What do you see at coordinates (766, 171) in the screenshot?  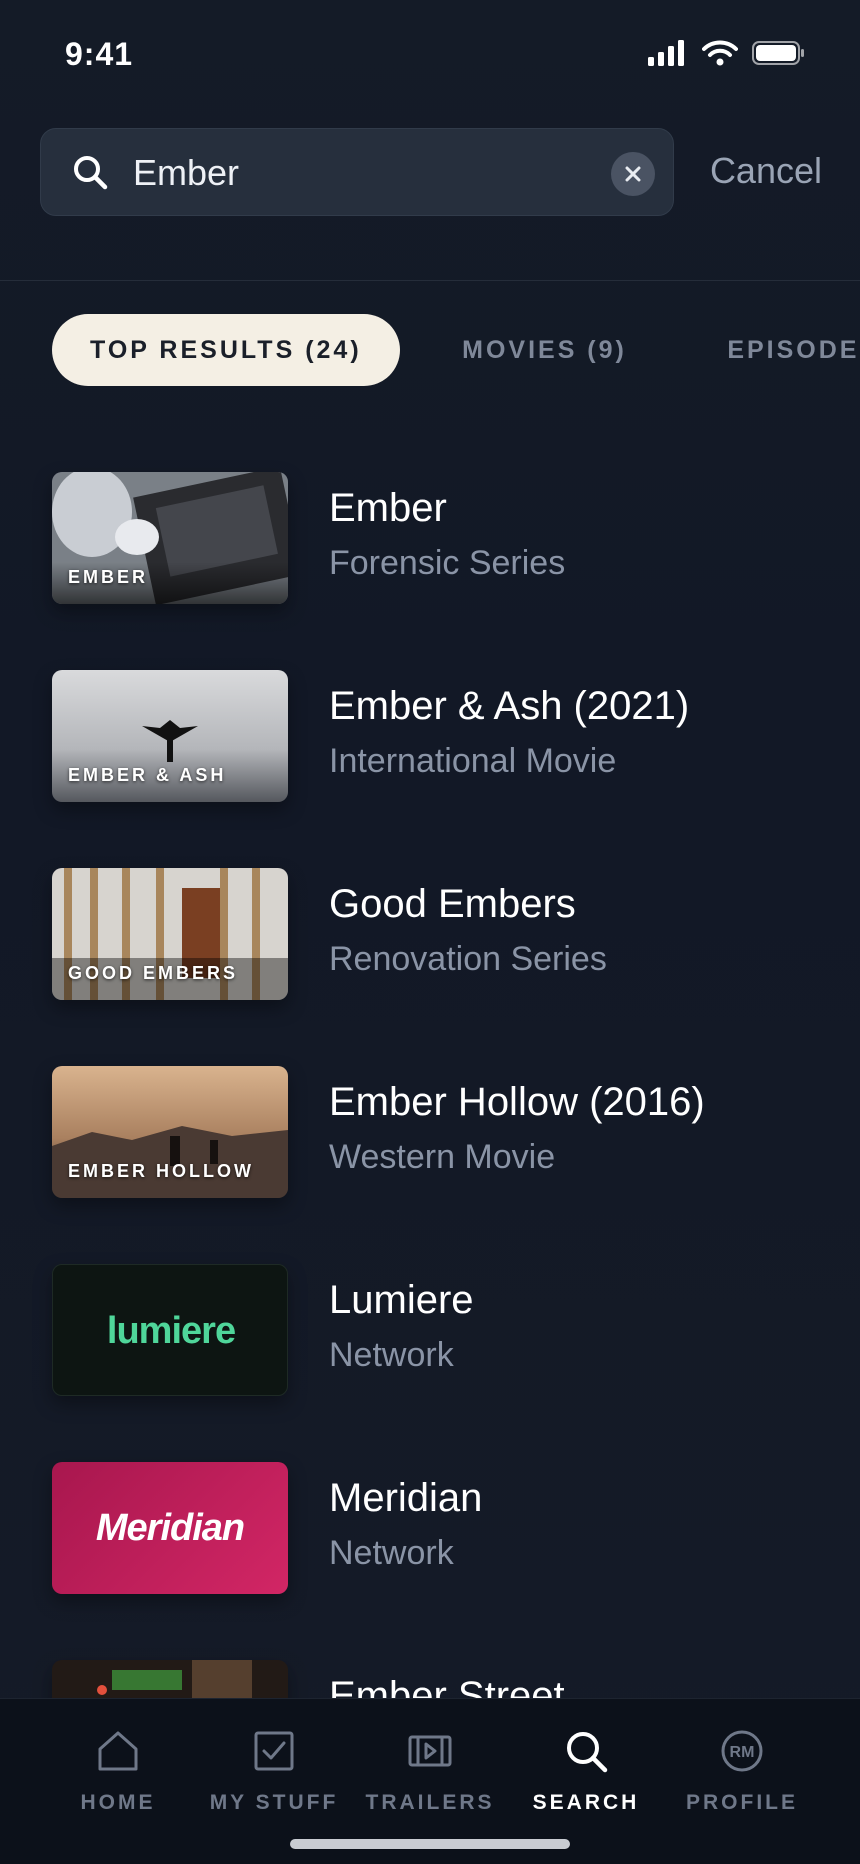 I see `cancel-button: Cancel` at bounding box center [766, 171].